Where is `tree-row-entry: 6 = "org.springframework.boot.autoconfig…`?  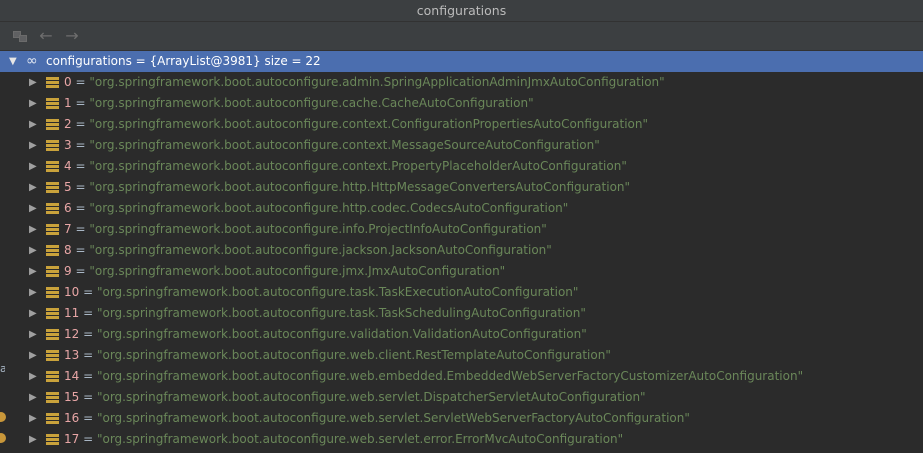 tree-row-entry: 6 = "org.springframework.boot.autoconfig… is located at coordinates (316, 208).